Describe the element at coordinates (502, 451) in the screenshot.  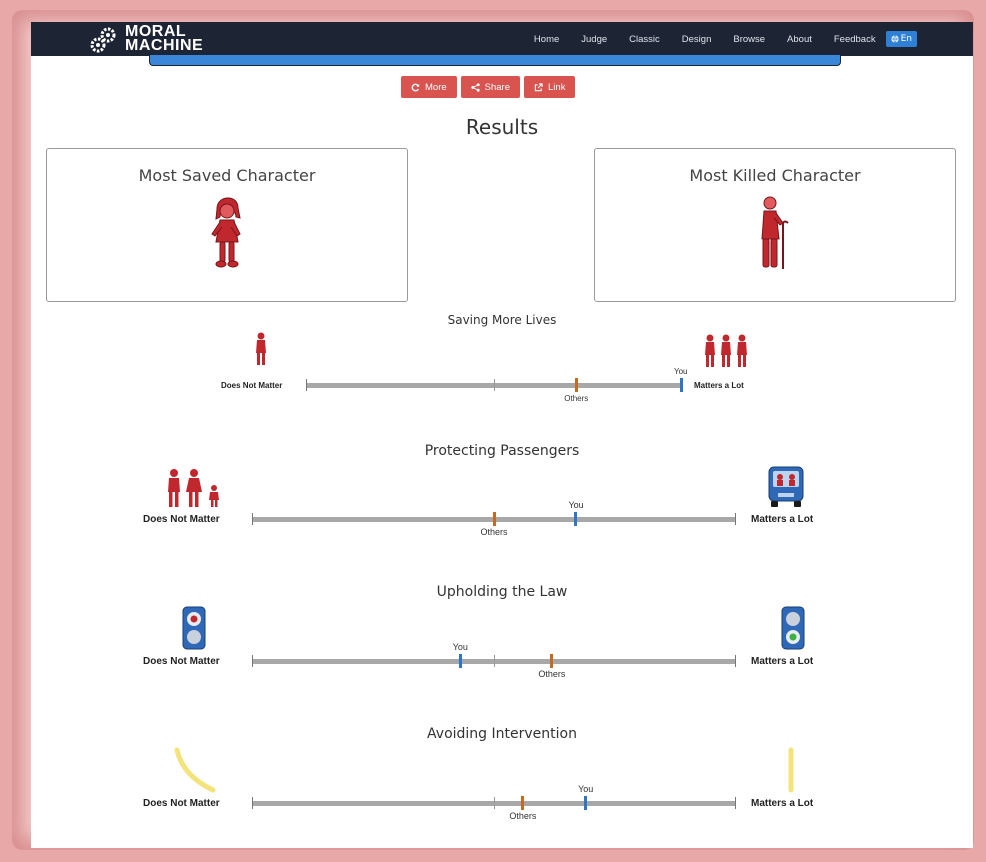
I see `scale-title-protecting-passengers: Protecting Passengers` at that location.